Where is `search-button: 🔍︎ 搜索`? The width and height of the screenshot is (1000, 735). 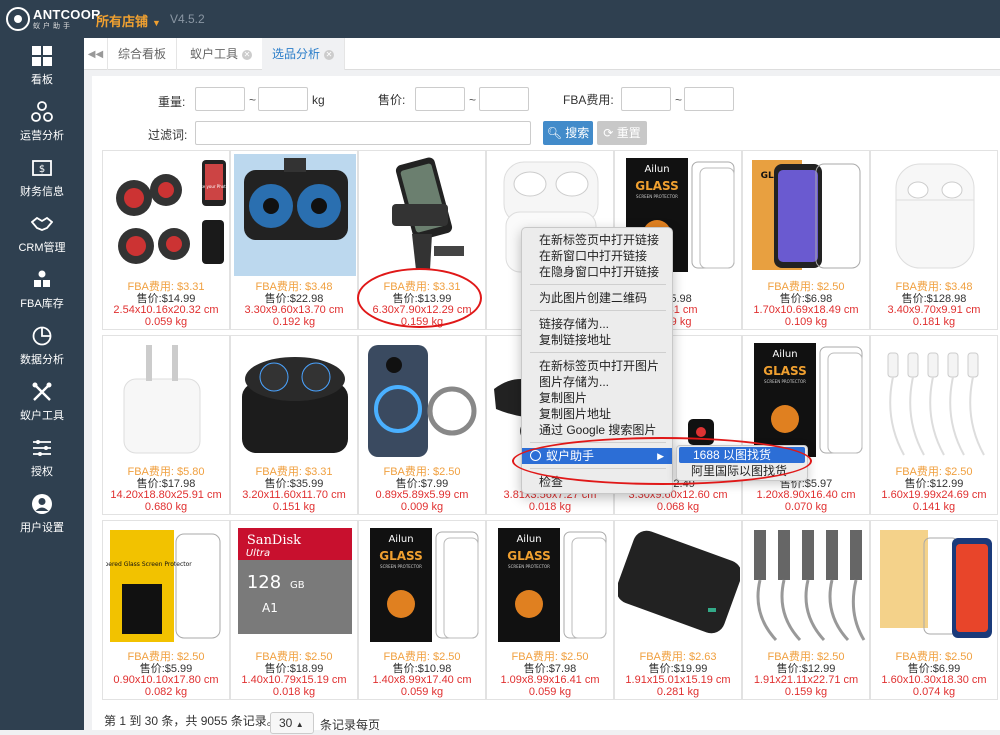 search-button: 🔍︎ 搜索 is located at coordinates (568, 133).